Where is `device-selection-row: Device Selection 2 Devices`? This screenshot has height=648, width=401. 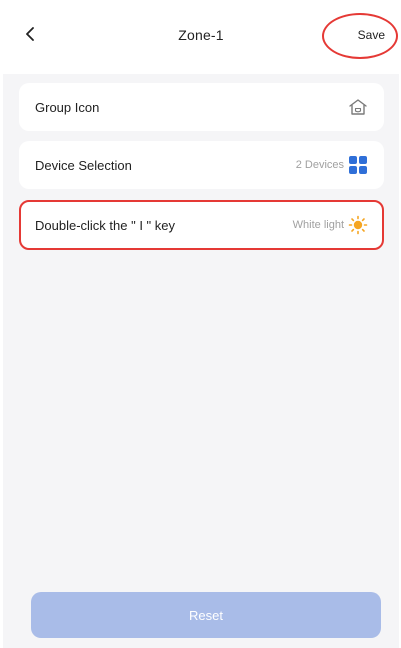
device-selection-row: Device Selection 2 Devices is located at coordinates (201, 165).